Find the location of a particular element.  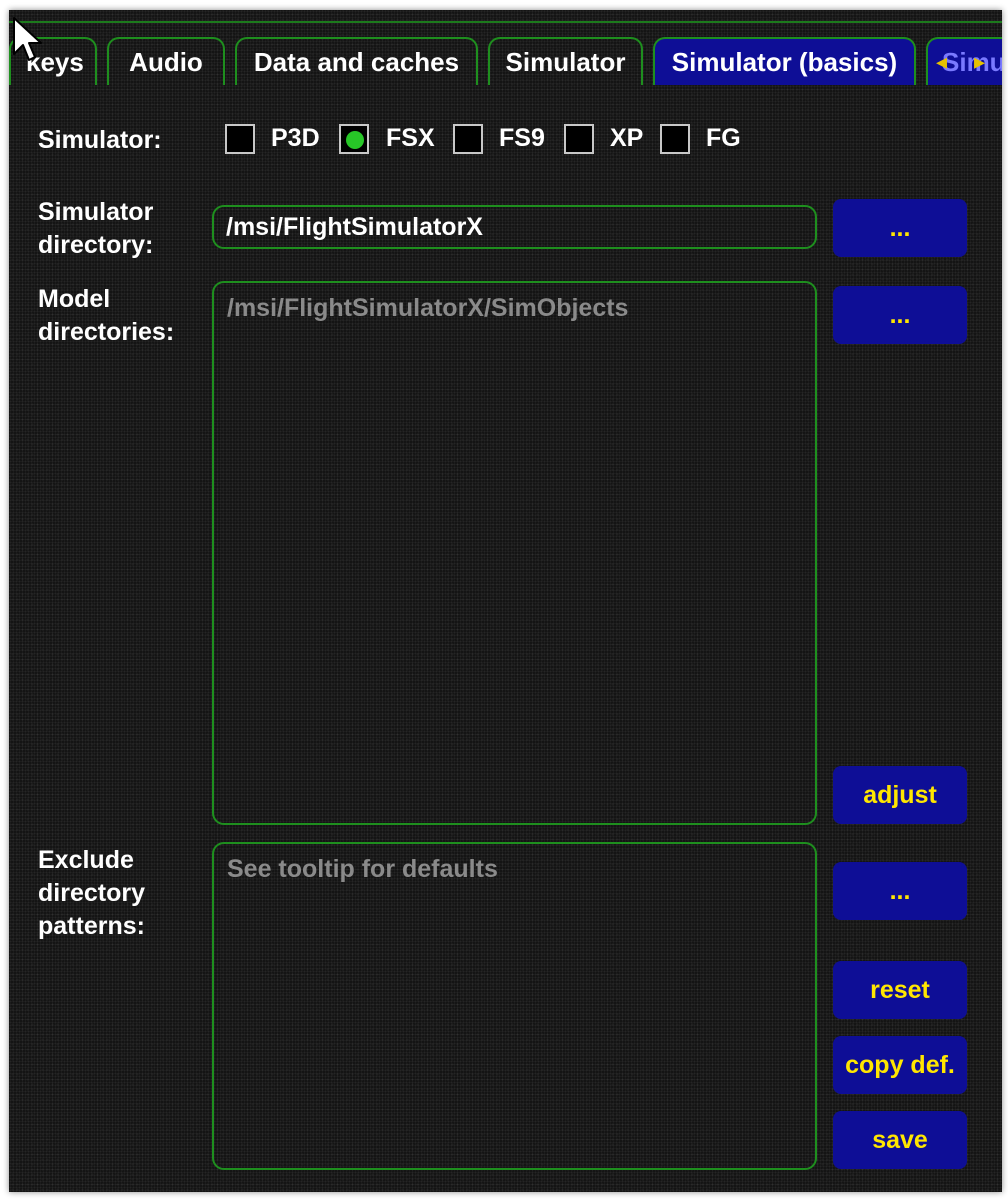

mouse-cursor-icon is located at coordinates (27, 39).